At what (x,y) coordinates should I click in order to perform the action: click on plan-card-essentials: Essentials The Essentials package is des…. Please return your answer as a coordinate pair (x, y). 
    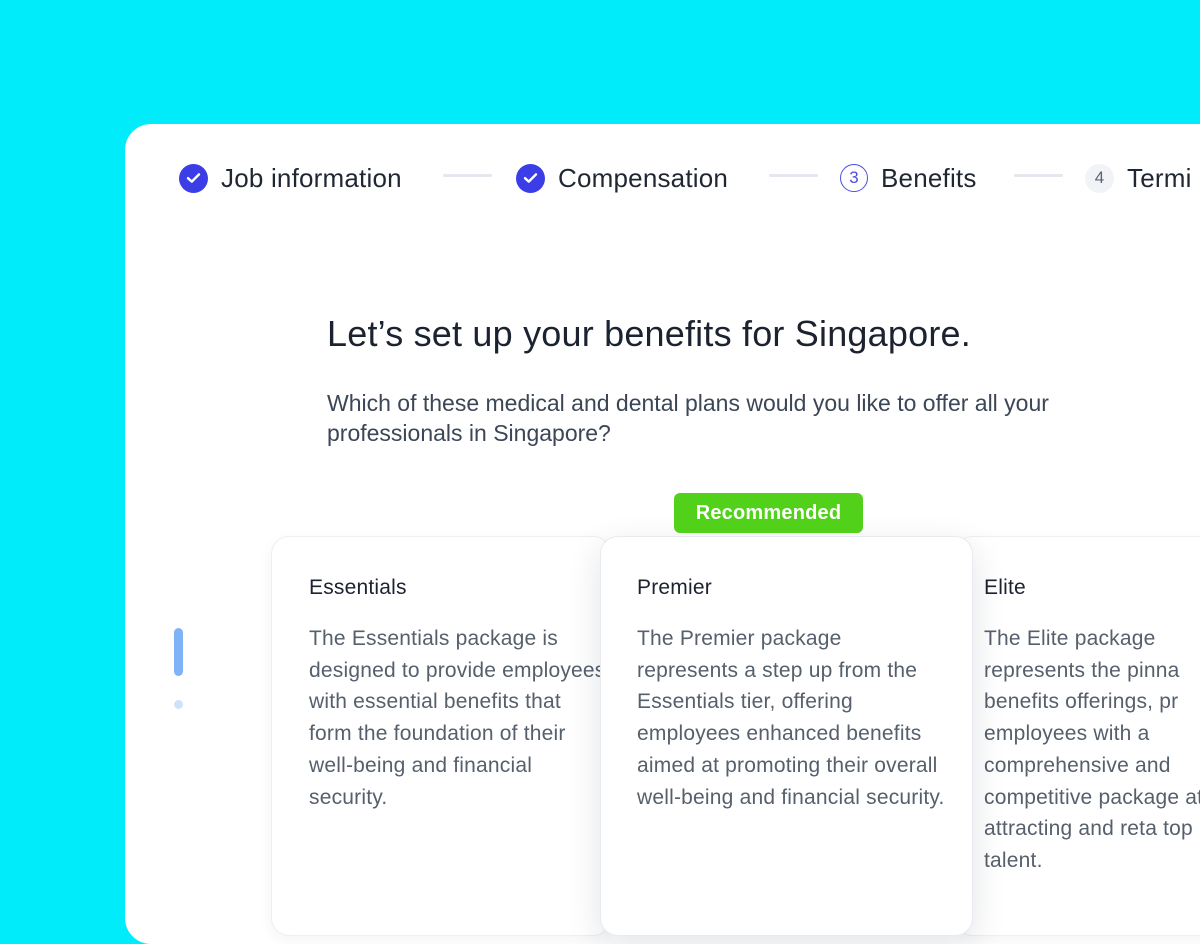
    Looking at the image, I should click on (441, 736).